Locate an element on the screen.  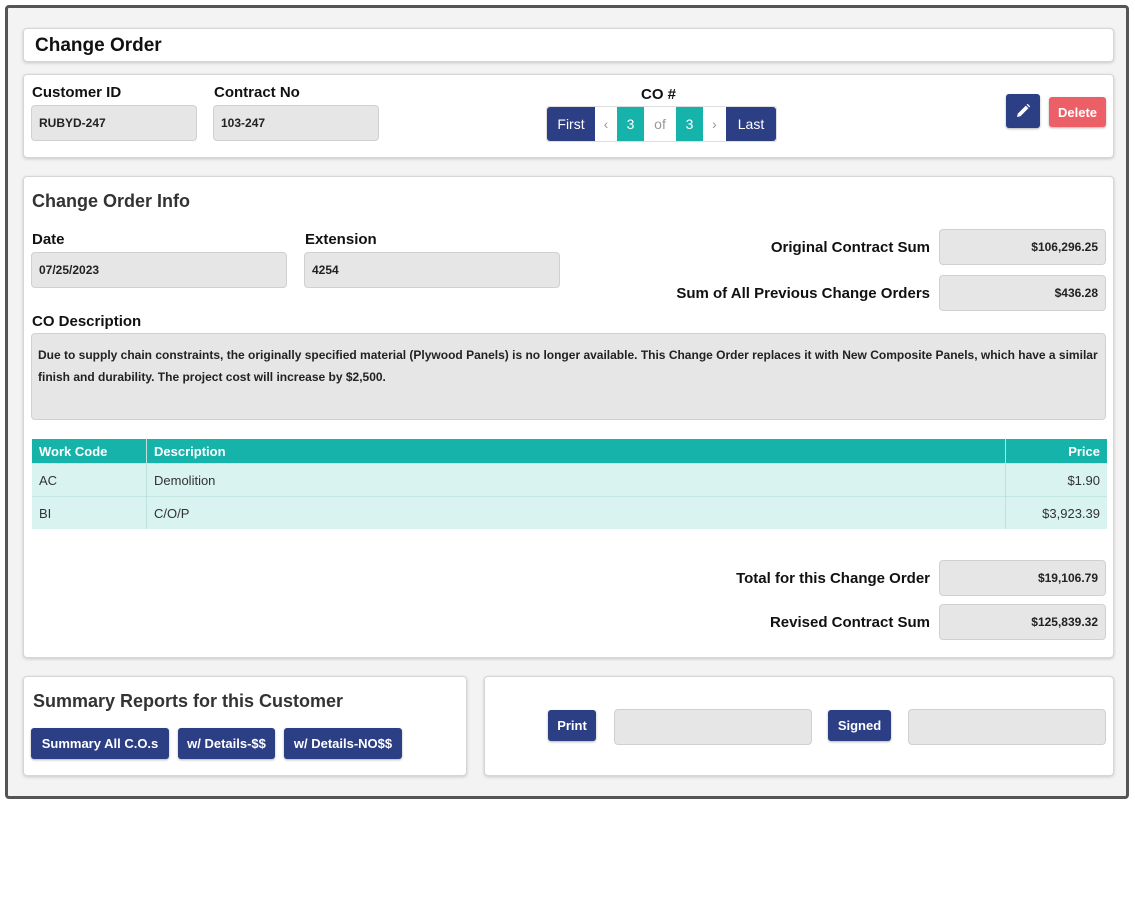
signed-button: Signed is located at coordinates (859, 725).